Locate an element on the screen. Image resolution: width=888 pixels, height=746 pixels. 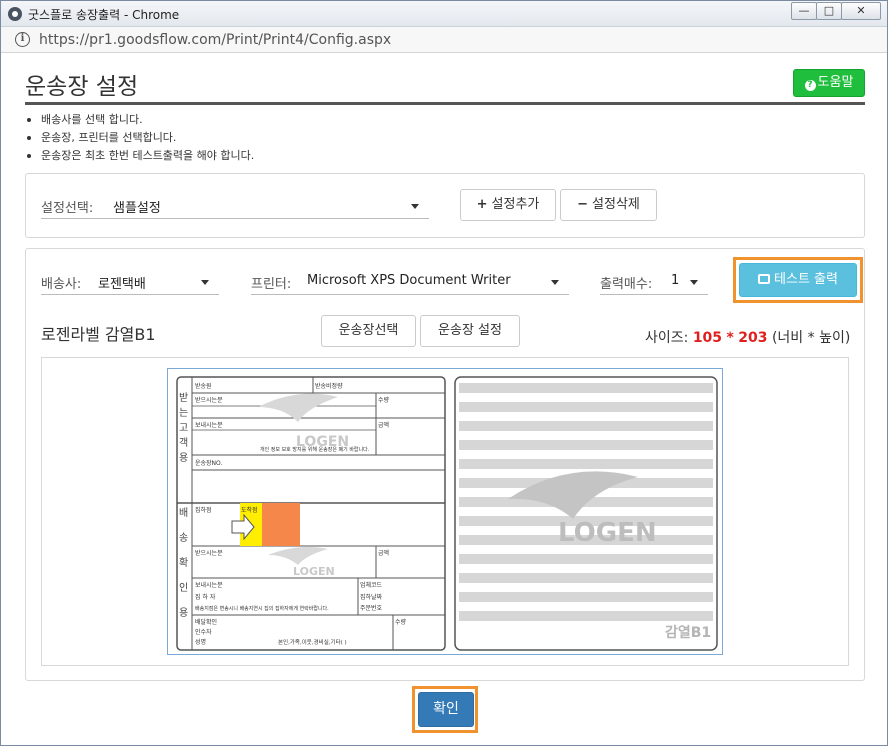
help-button-label: 도움말 is located at coordinates (835, 82).